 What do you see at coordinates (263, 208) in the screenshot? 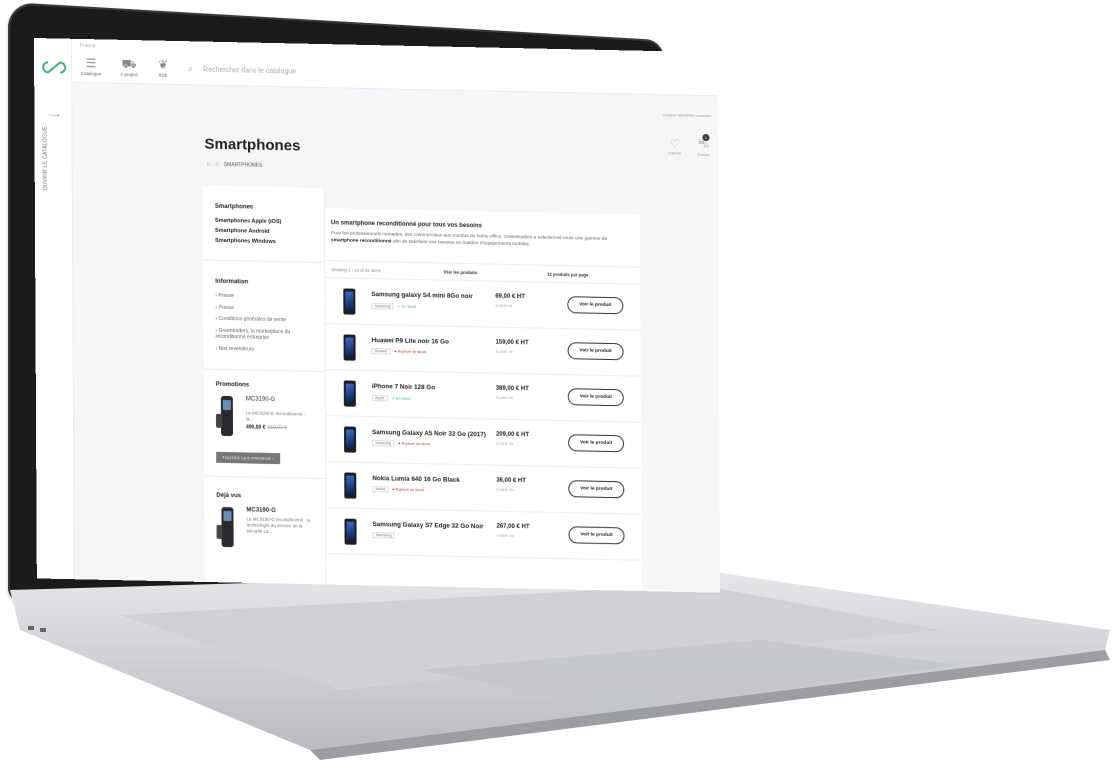
I see `categories-title: Smartphones` at bounding box center [263, 208].